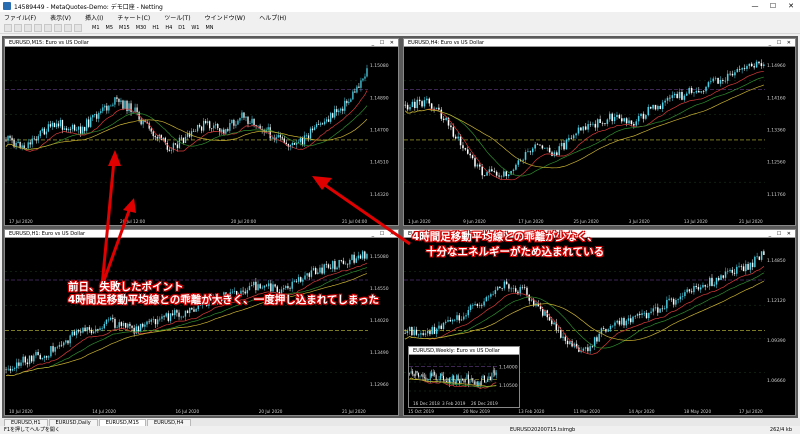 The height and width of the screenshot is (434, 800). Describe the element at coordinates (124, 28) in the screenshot. I see `tf-m15: M15` at that location.